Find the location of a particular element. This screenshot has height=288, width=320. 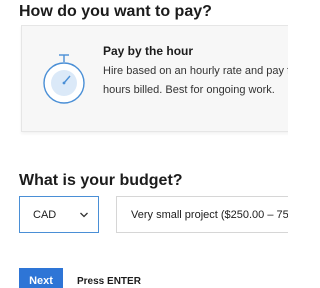

next-button: Next is located at coordinates (41, 278).